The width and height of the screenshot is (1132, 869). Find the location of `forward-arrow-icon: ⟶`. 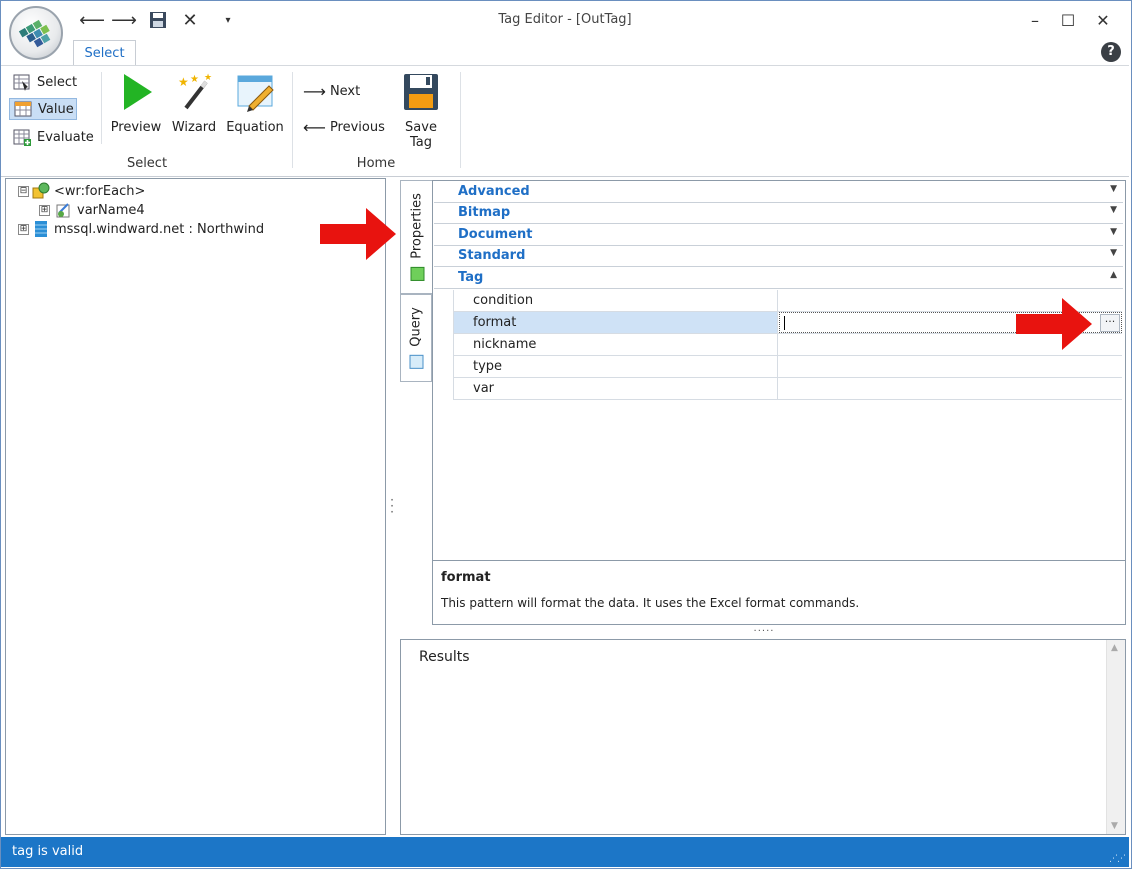

forward-arrow-icon: ⟶ is located at coordinates (124, 20).